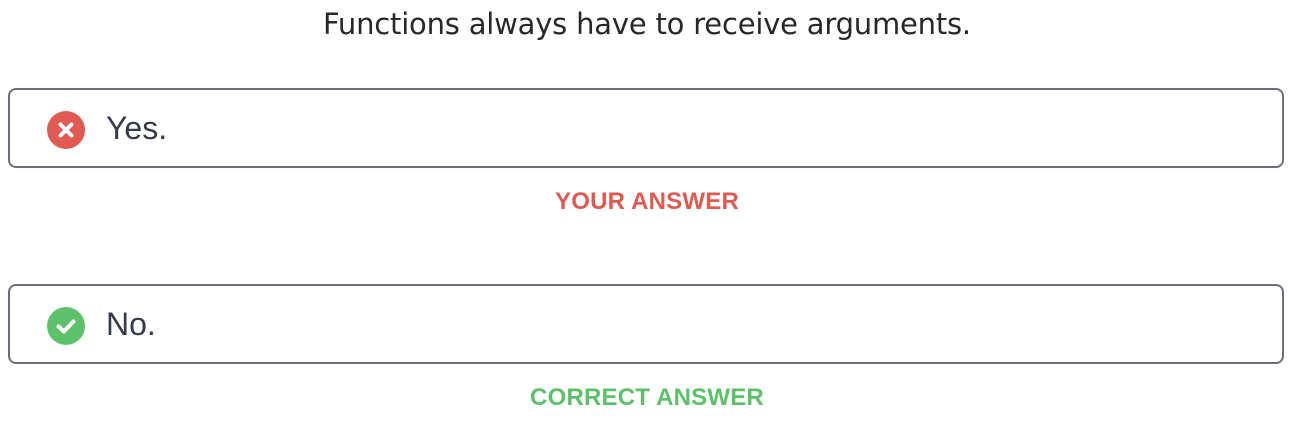 This screenshot has height=426, width=1294. What do you see at coordinates (647, 201) in the screenshot?
I see `your-answer-label: YOUR ANSWER` at bounding box center [647, 201].